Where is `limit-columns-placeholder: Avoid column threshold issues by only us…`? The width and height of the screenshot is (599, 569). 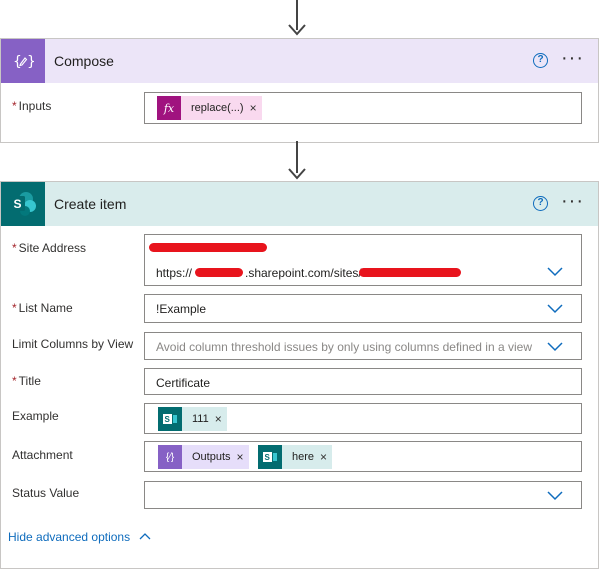 limit-columns-placeholder: Avoid column threshold issues by only us… is located at coordinates (344, 347).